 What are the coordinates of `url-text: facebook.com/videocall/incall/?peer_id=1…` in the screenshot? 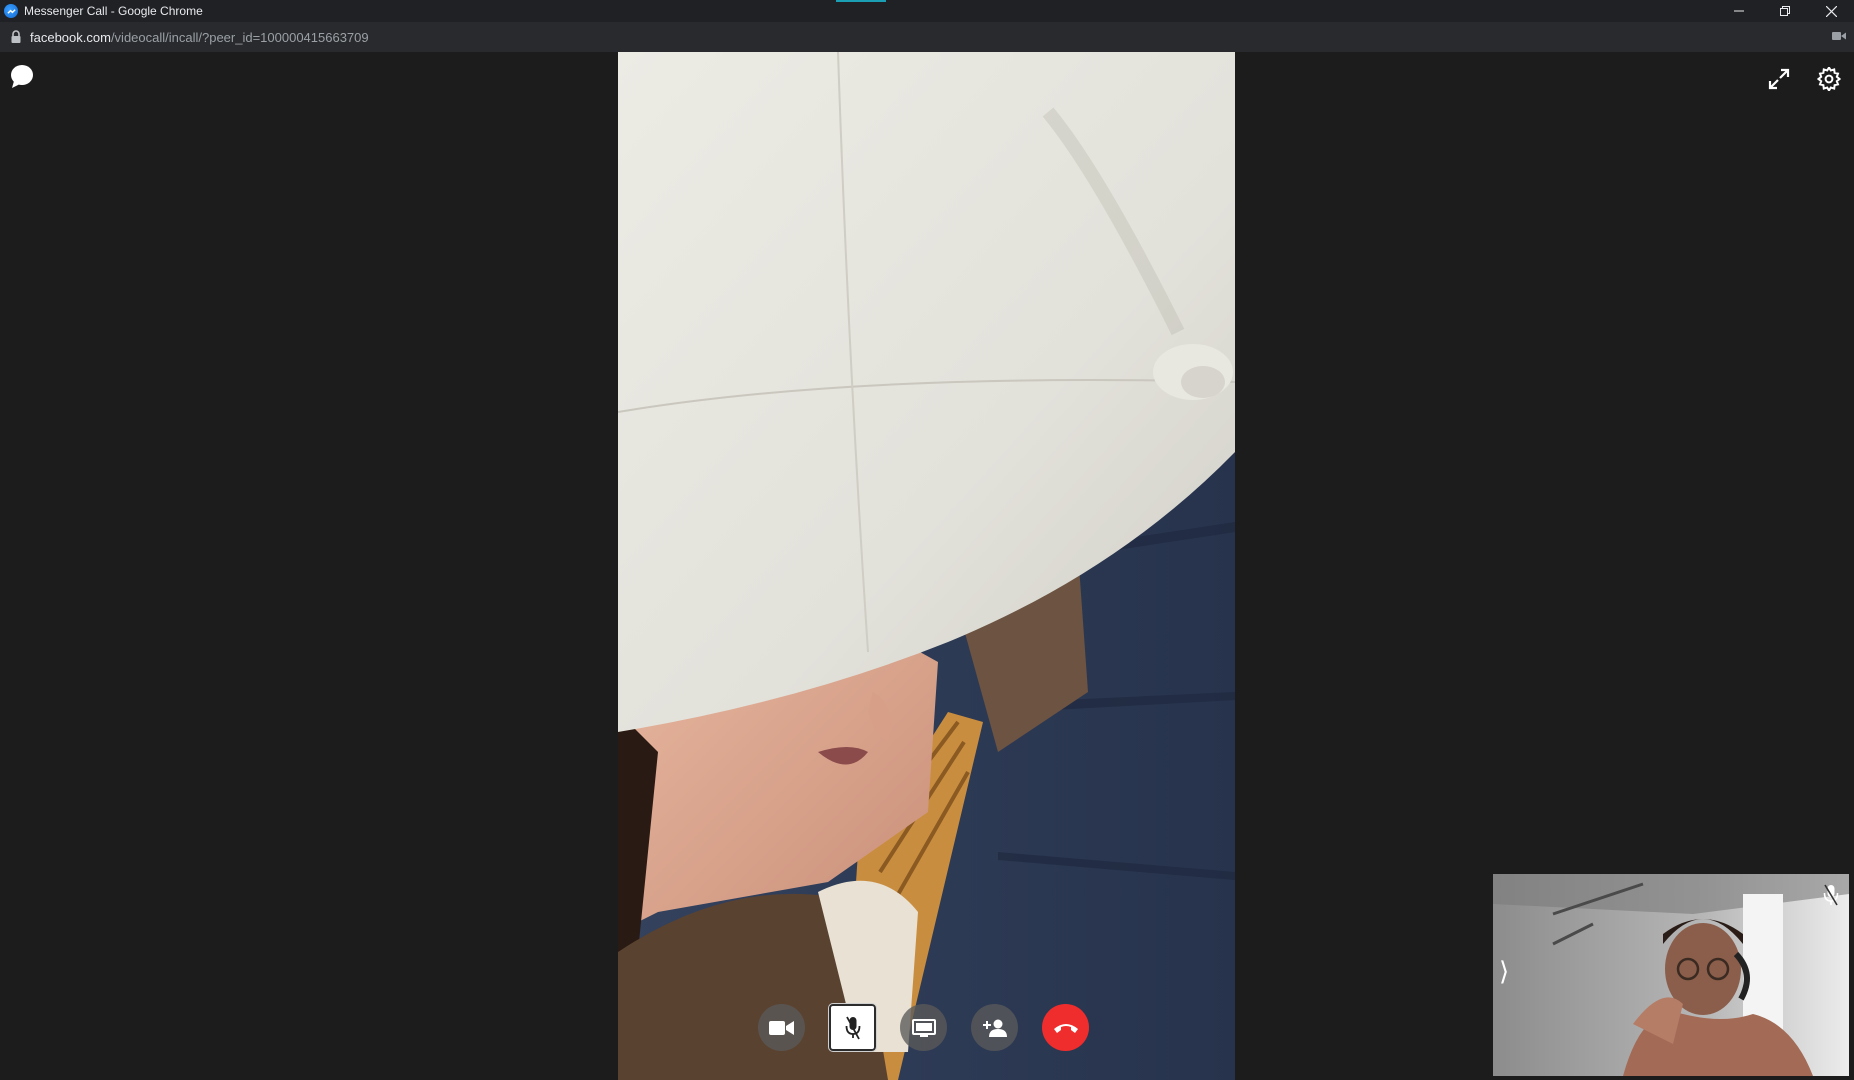 It's located at (199, 37).